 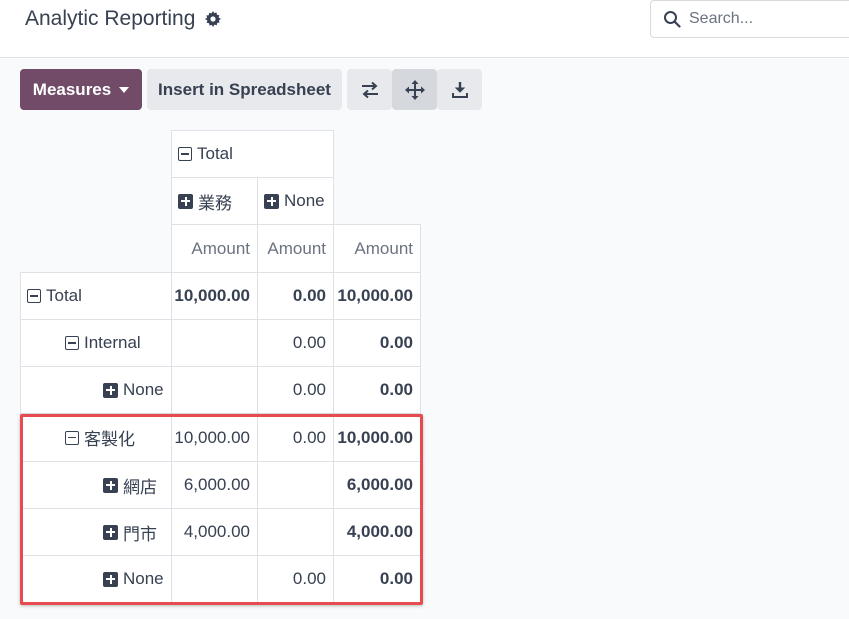 I want to click on insert-in-spreadsheet-label: Insert in Spreadsheet, so click(x=244, y=89).